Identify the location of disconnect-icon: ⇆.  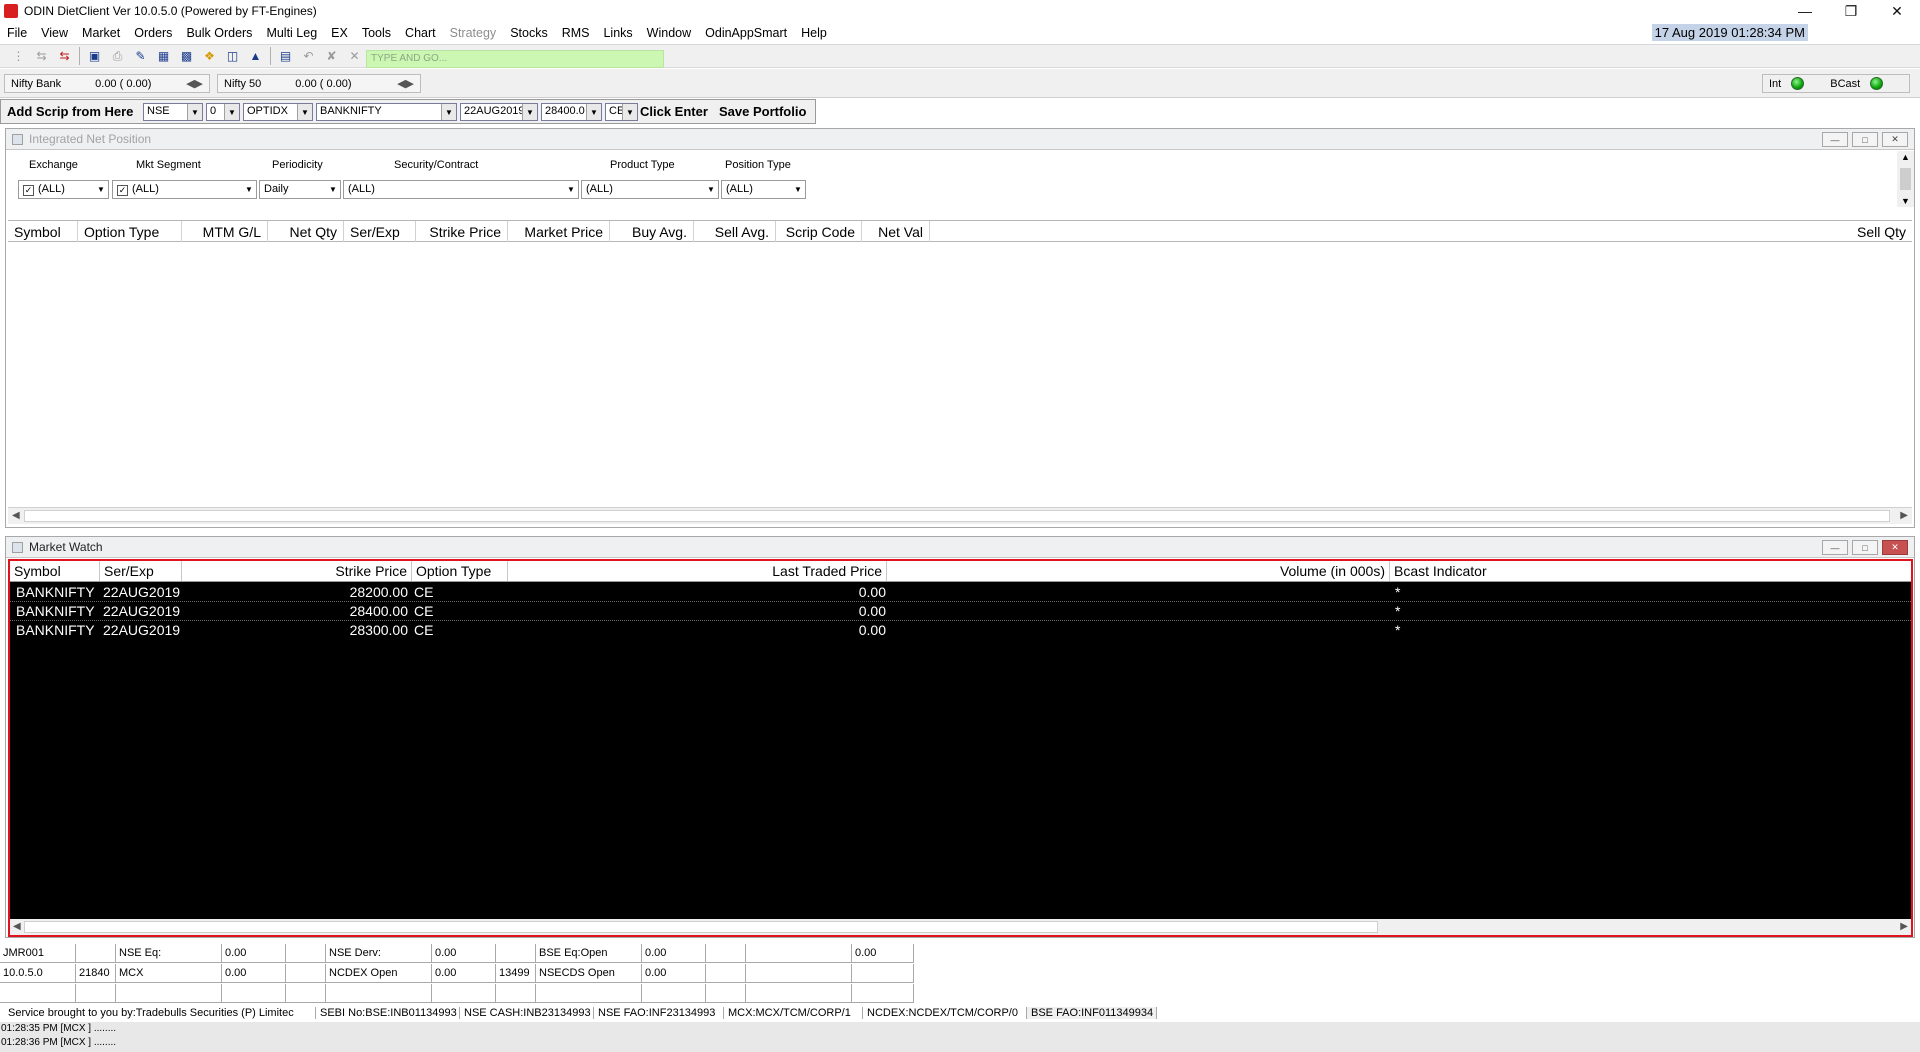
(64, 56).